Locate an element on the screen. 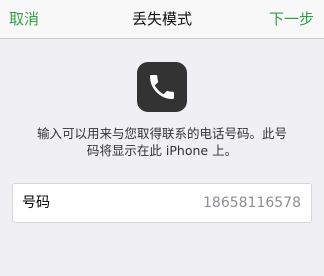  phone-number-label: 号码 is located at coordinates (36, 203).